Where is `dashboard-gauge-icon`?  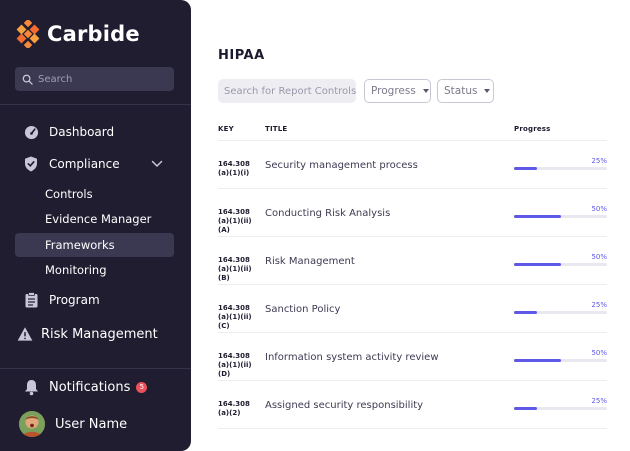
dashboard-gauge-icon is located at coordinates (31, 132).